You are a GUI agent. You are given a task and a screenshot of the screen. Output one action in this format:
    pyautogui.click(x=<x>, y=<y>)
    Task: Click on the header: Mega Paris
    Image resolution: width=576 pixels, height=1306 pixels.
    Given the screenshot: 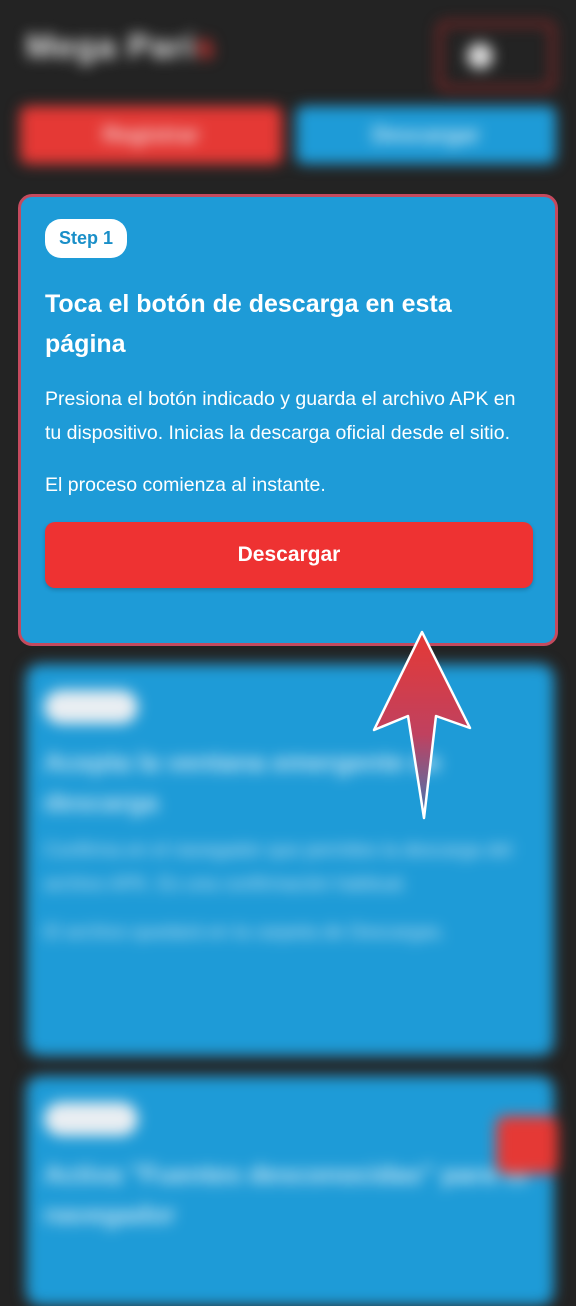 What is the action you would take?
    pyautogui.click(x=288, y=50)
    